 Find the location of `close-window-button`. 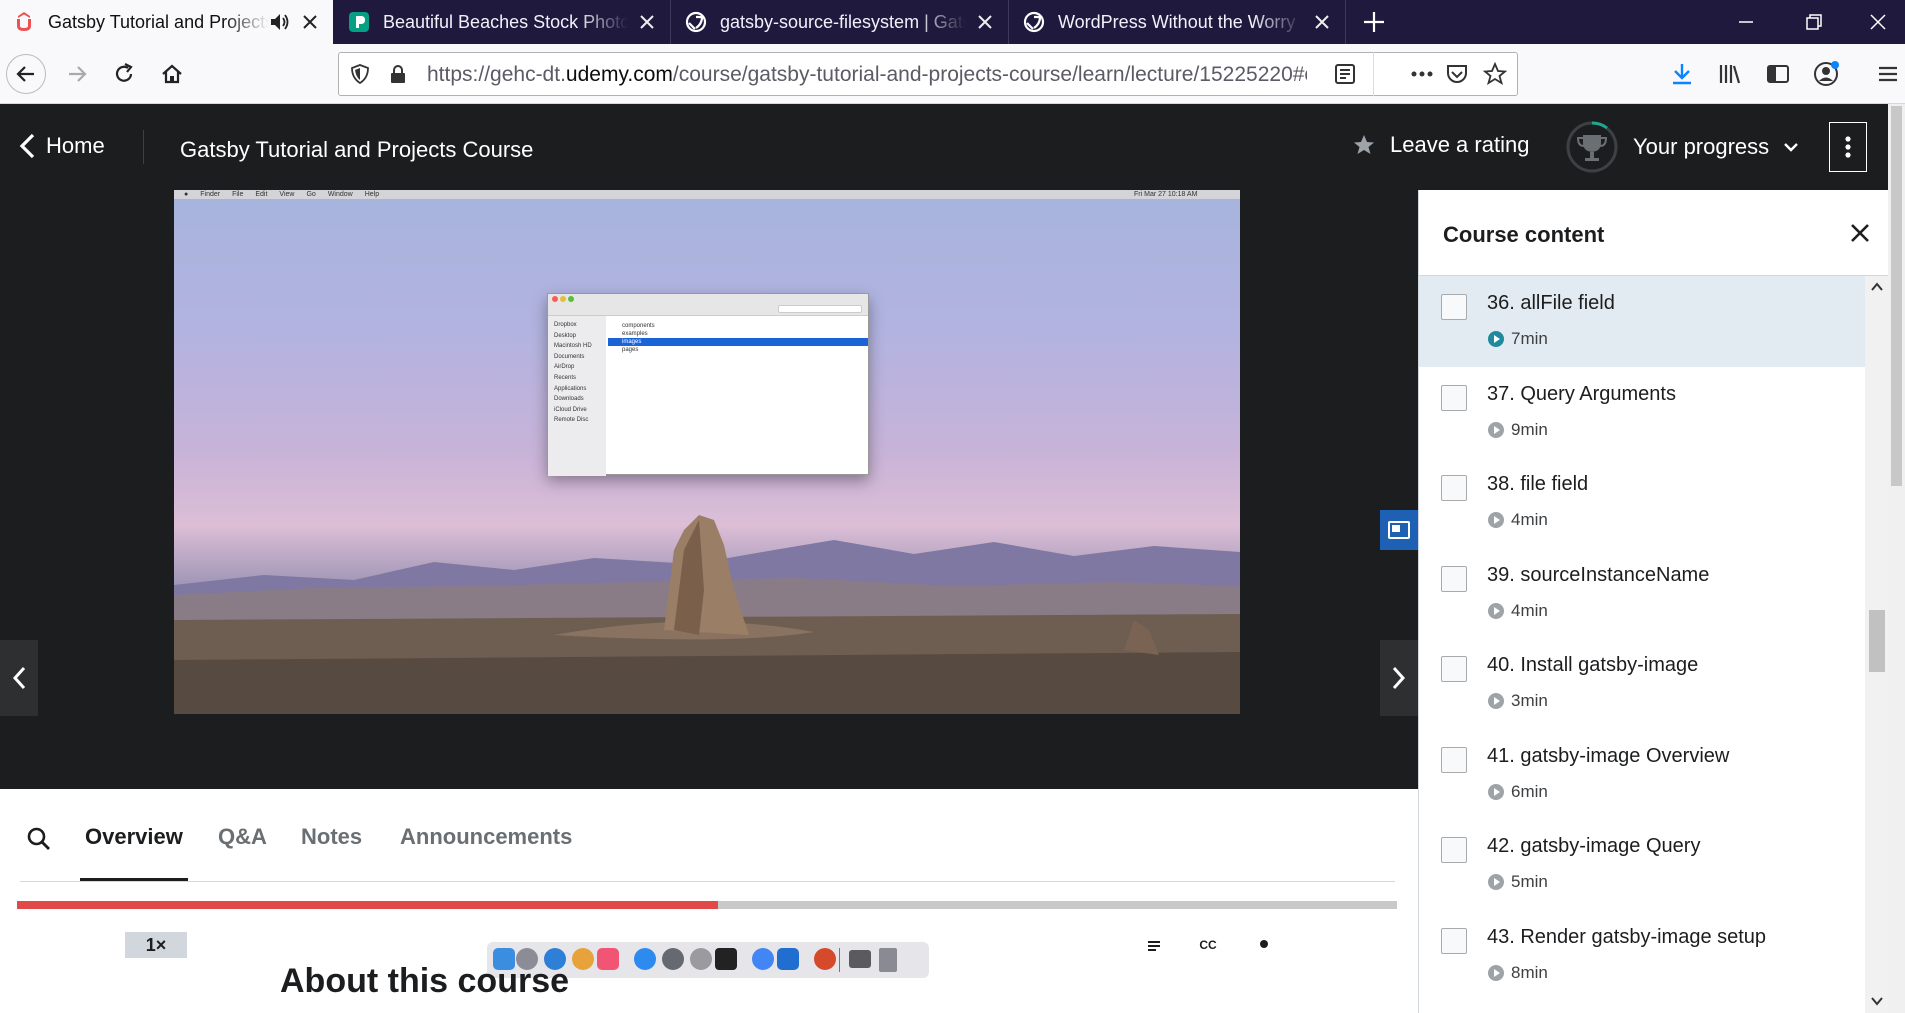

close-window-button is located at coordinates (1876, 22).